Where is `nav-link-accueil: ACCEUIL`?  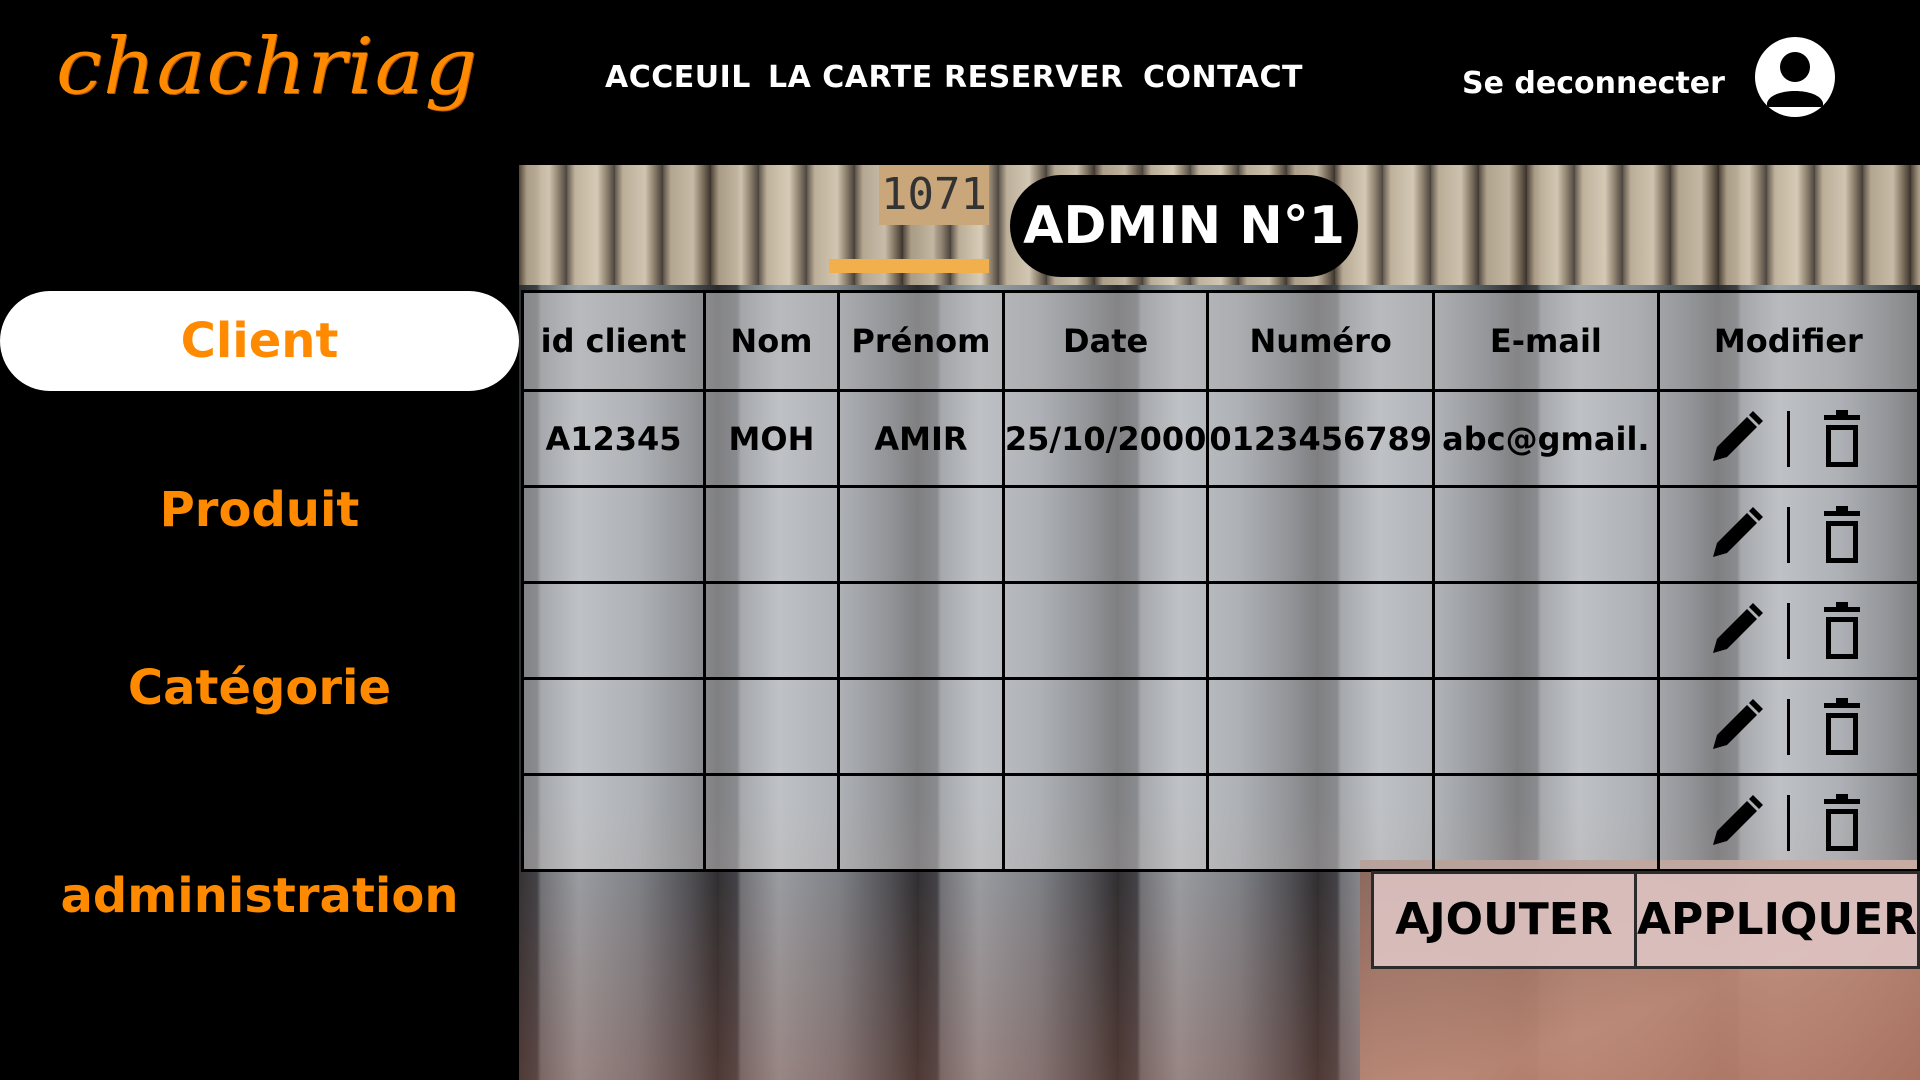 nav-link-accueil: ACCEUIL is located at coordinates (678, 78).